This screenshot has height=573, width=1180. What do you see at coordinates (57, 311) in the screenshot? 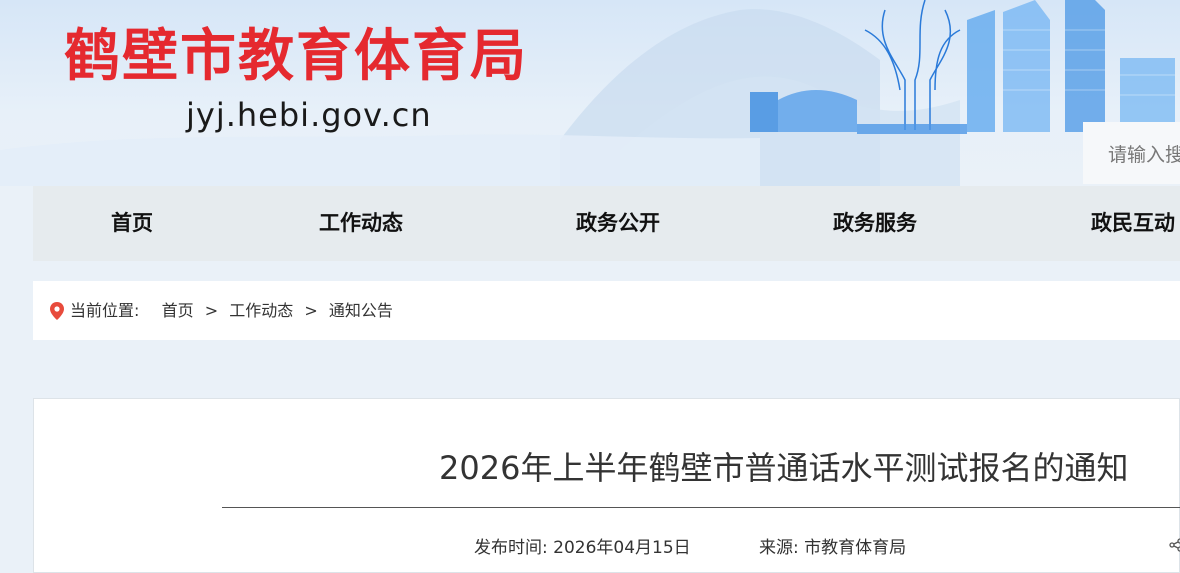
I see `location-pin-icon` at bounding box center [57, 311].